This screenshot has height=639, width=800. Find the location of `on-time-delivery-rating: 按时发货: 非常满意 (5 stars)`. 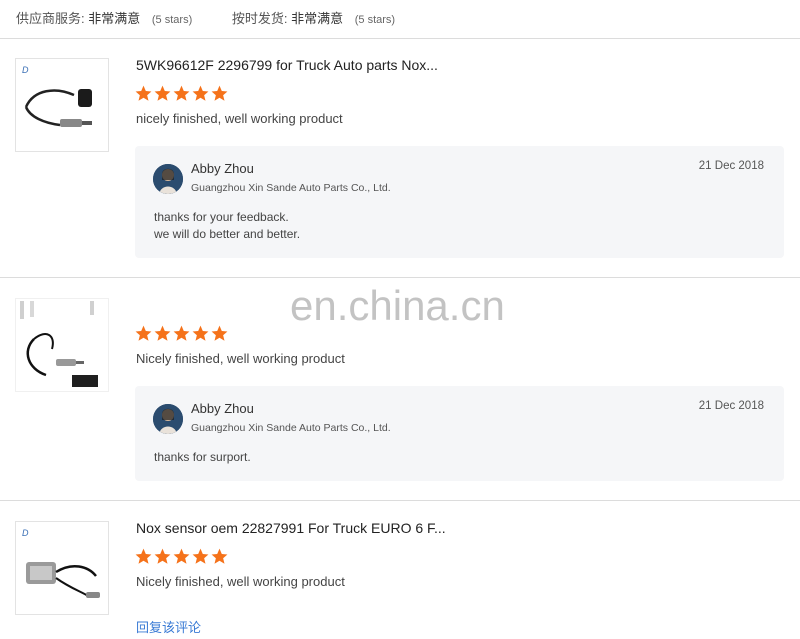

on-time-delivery-rating: 按时发货: 非常满意 (5 stars) is located at coordinates (313, 18).